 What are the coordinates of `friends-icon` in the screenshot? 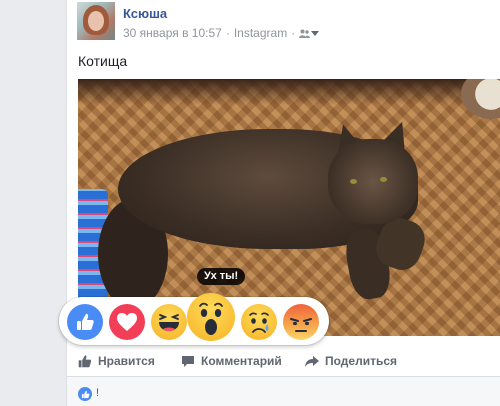 It's located at (305, 33).